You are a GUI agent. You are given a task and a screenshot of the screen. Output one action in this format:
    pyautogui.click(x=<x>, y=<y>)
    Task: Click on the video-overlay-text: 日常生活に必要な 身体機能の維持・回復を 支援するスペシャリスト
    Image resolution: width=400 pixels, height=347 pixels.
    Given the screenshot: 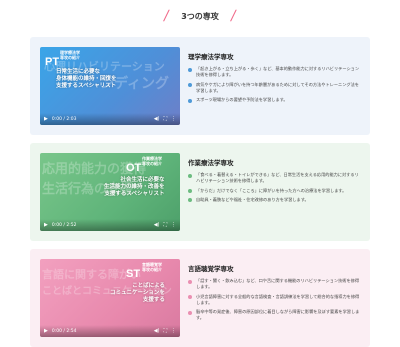 What is the action you would take?
    pyautogui.click(x=86, y=79)
    